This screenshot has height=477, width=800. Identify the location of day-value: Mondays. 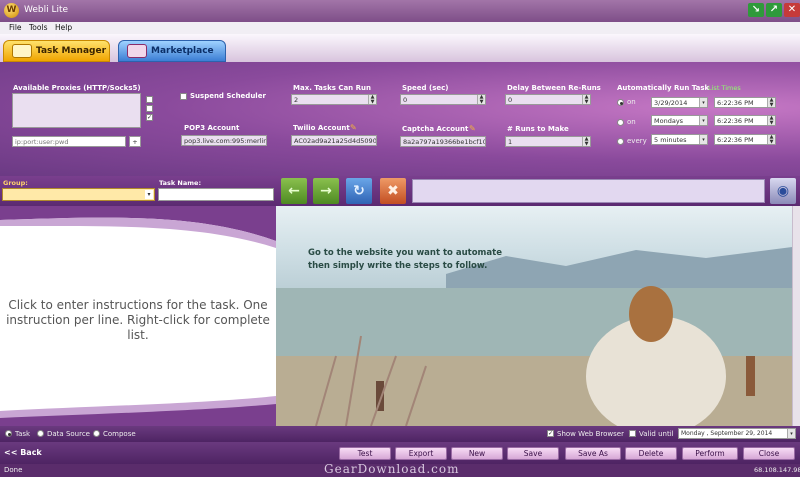
(669, 121).